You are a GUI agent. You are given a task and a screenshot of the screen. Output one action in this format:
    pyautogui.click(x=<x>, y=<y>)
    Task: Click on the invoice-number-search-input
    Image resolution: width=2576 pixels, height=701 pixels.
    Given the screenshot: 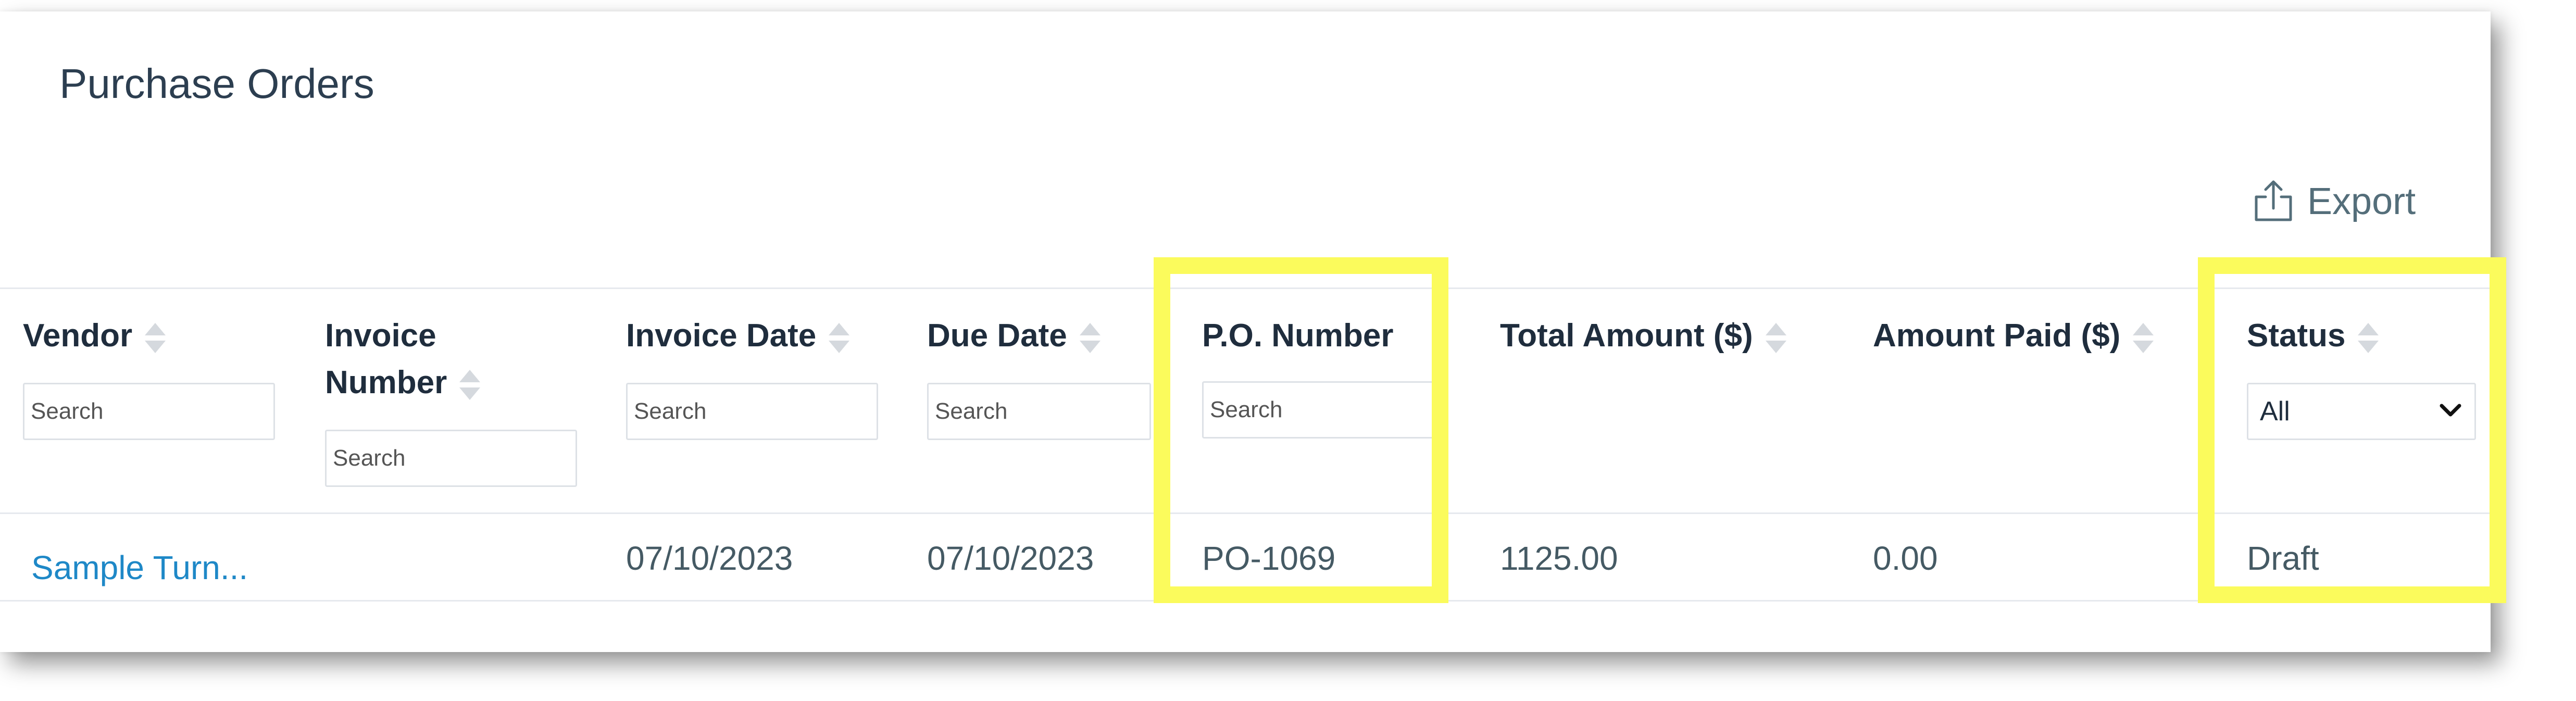 What is the action you would take?
    pyautogui.click(x=451, y=459)
    